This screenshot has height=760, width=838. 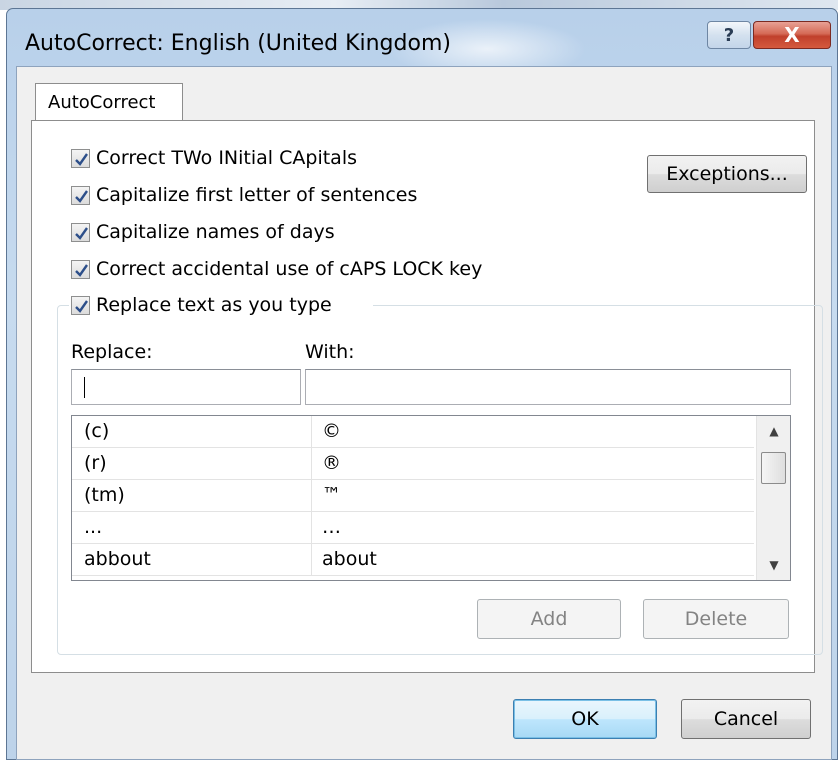 I want to click on replace-label: Replace:, so click(x=112, y=352).